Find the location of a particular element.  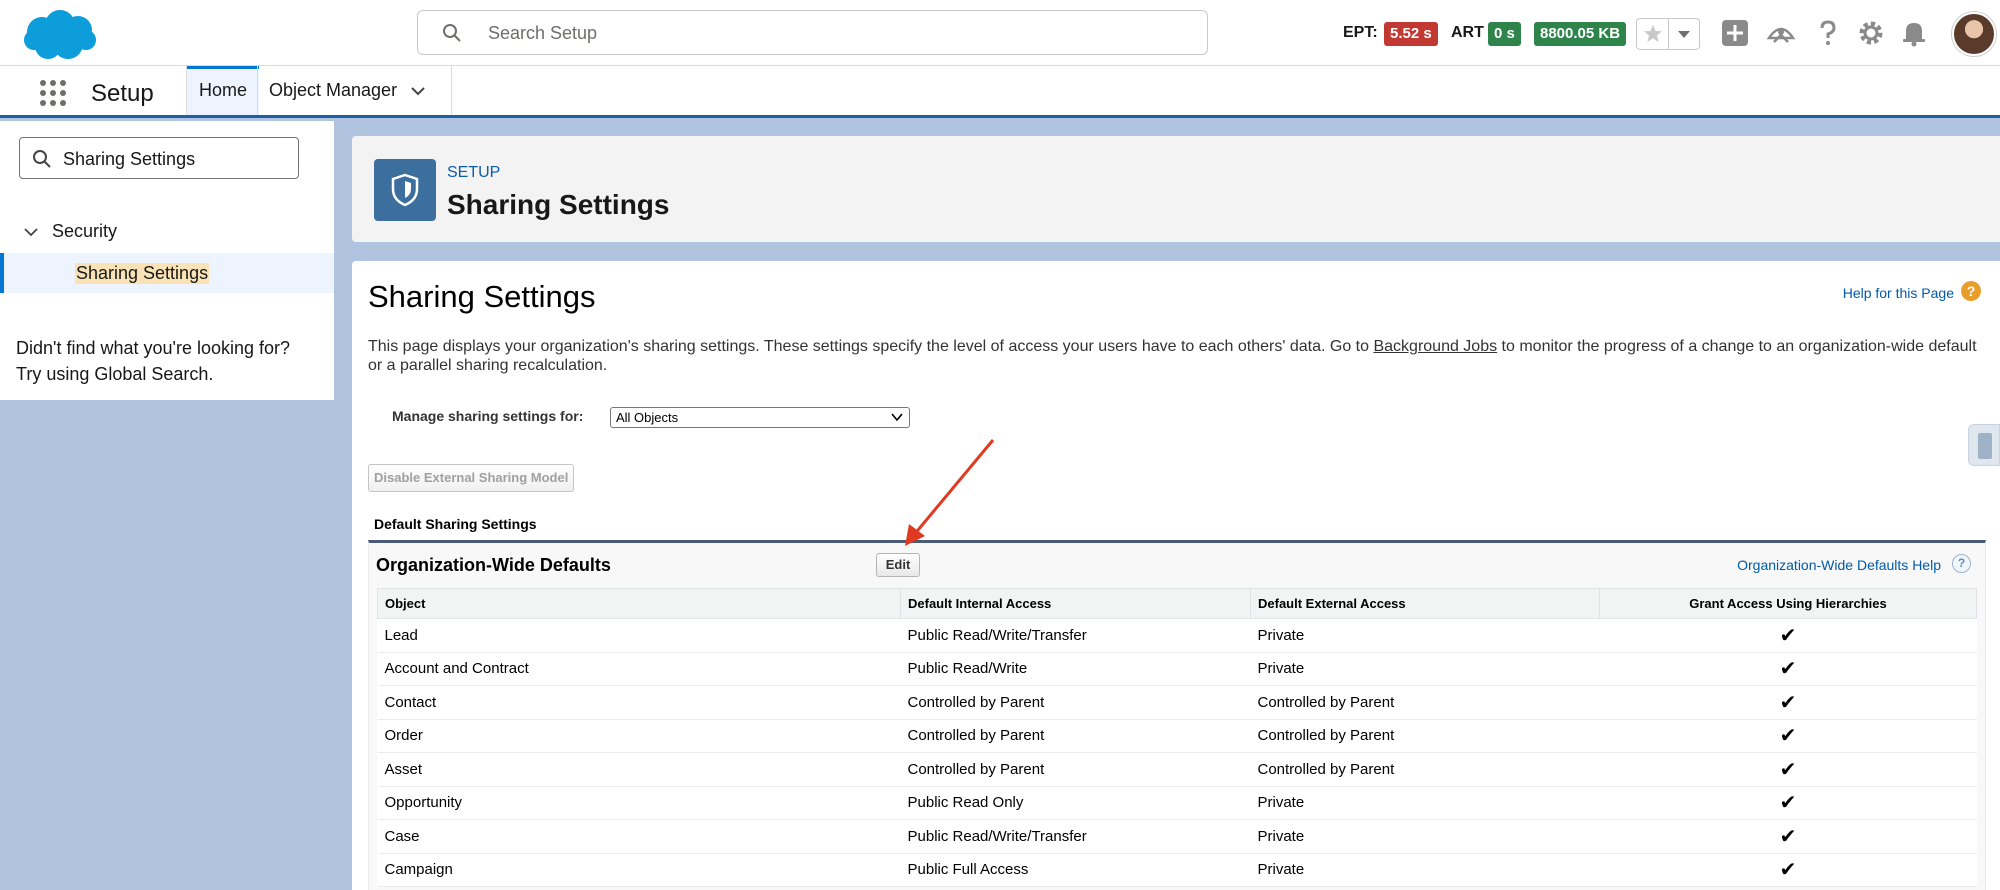

app-launcher-icon is located at coordinates (53, 93).